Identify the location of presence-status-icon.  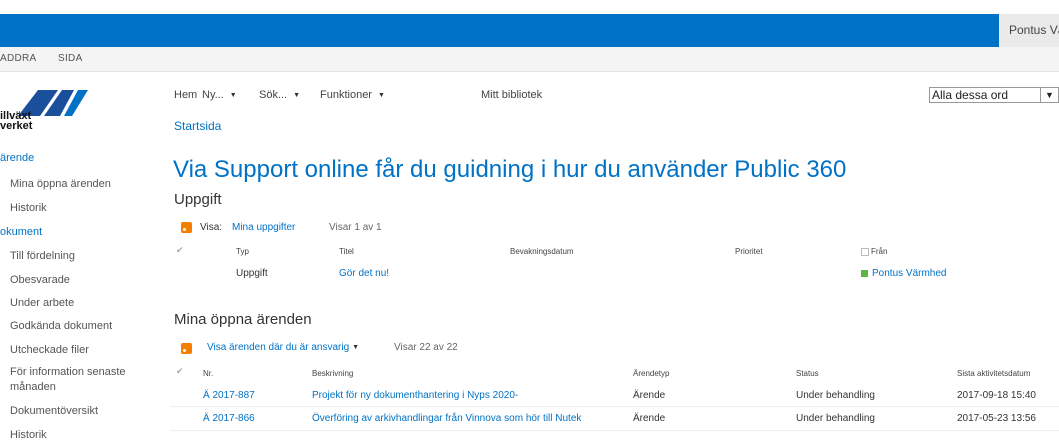
(864, 273).